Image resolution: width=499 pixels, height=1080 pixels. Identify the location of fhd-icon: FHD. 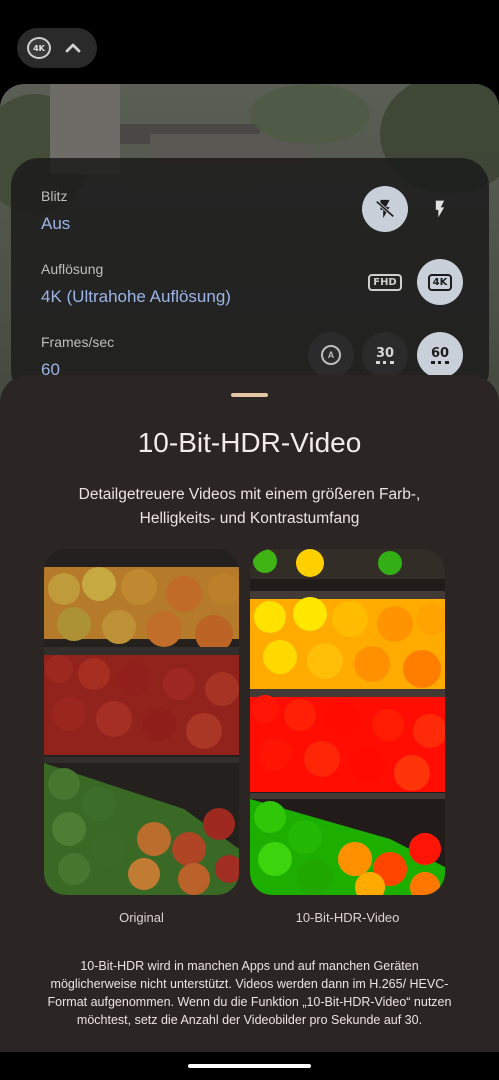
(385, 282).